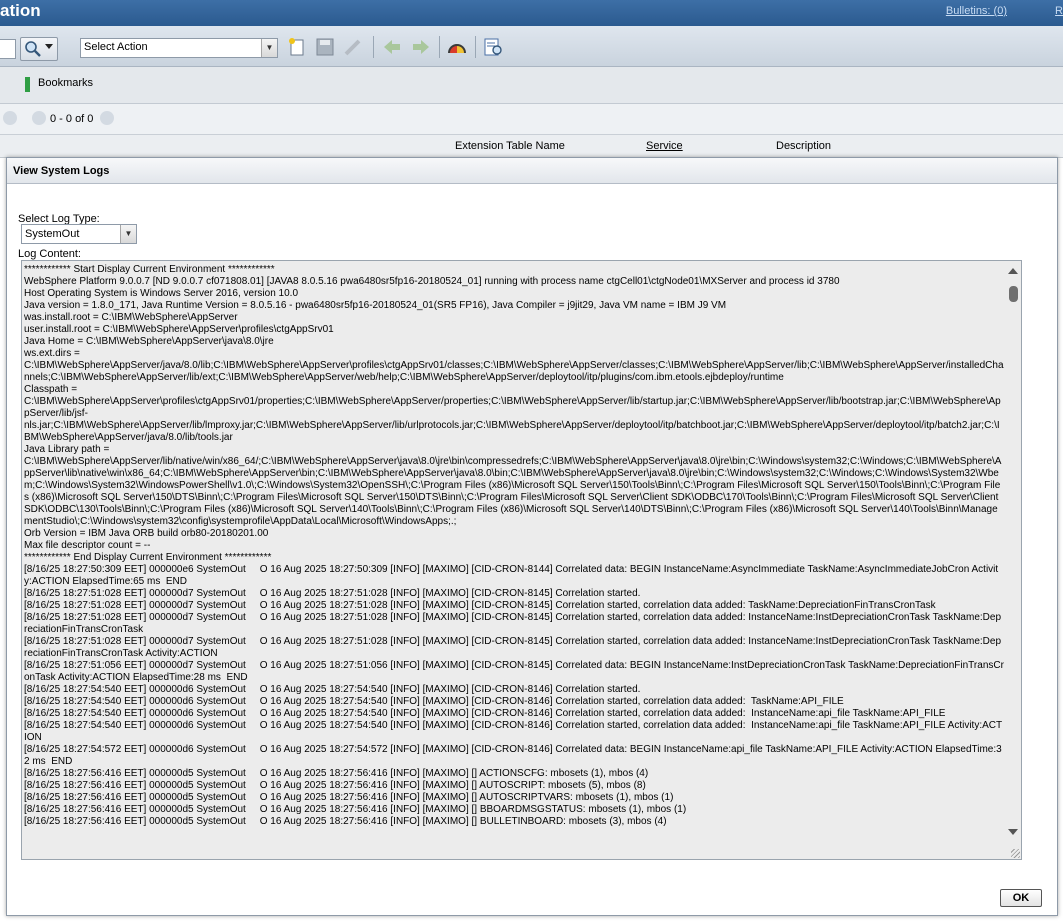 Image resolution: width=1063 pixels, height=922 pixels. I want to click on column-header-extension-table-name: Extension Table Name, so click(510, 146).